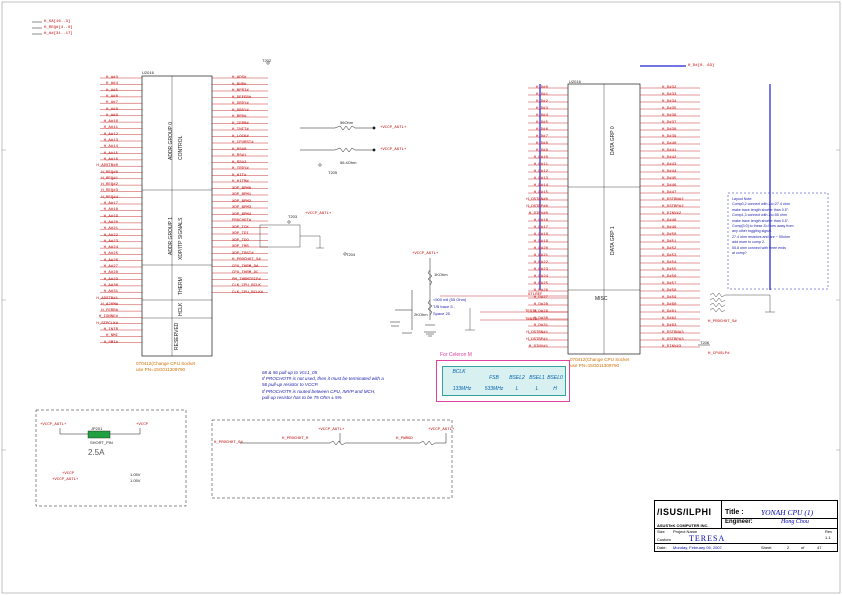 This screenshot has width=842, height=595. Describe the element at coordinates (707, 538) in the screenshot. I see `project-value: TERESA` at that location.